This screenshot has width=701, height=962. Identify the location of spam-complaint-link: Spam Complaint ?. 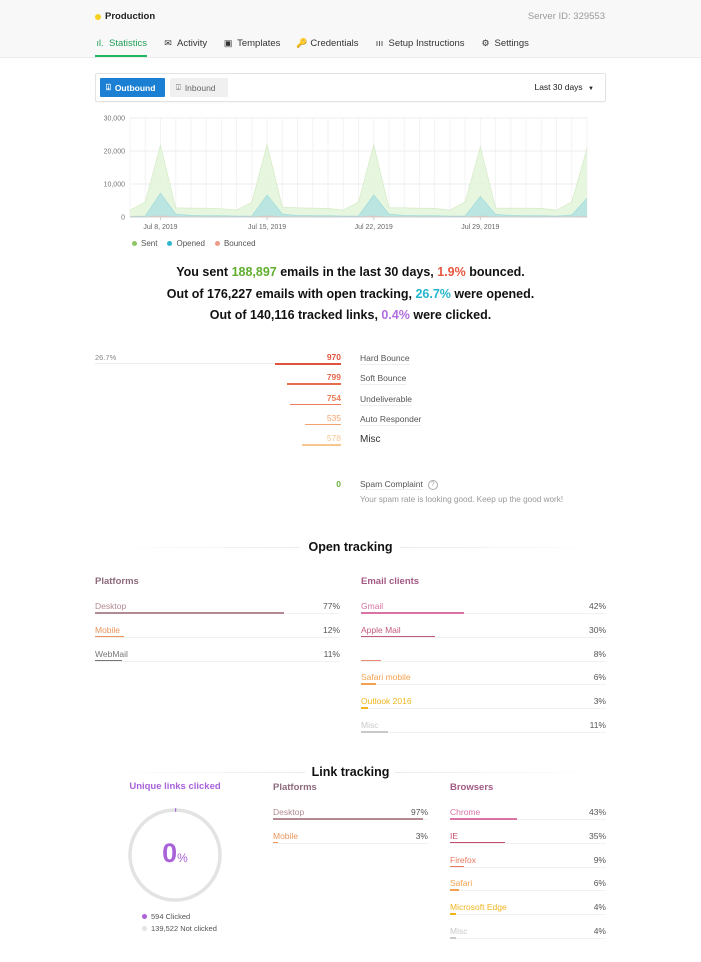
(399, 484).